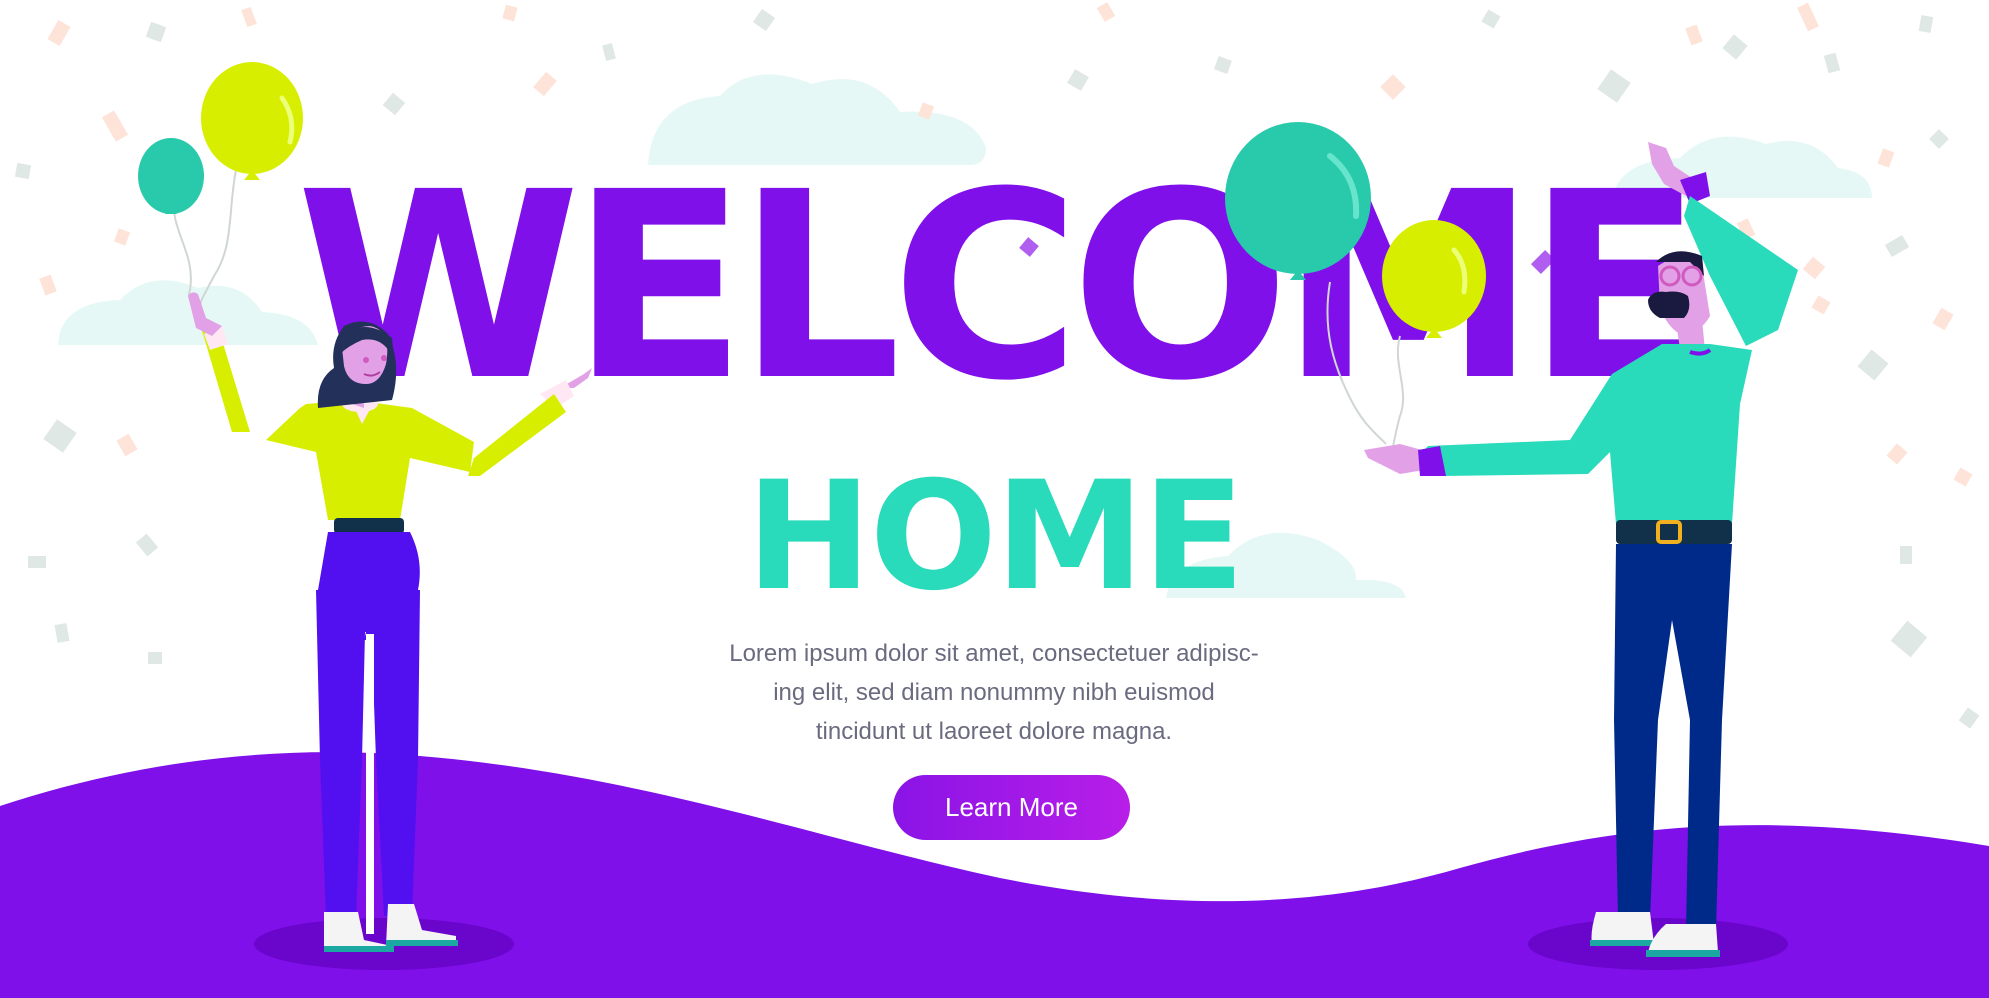 This screenshot has width=1989, height=998. What do you see at coordinates (995, 537) in the screenshot?
I see `home-heading: HOME` at bounding box center [995, 537].